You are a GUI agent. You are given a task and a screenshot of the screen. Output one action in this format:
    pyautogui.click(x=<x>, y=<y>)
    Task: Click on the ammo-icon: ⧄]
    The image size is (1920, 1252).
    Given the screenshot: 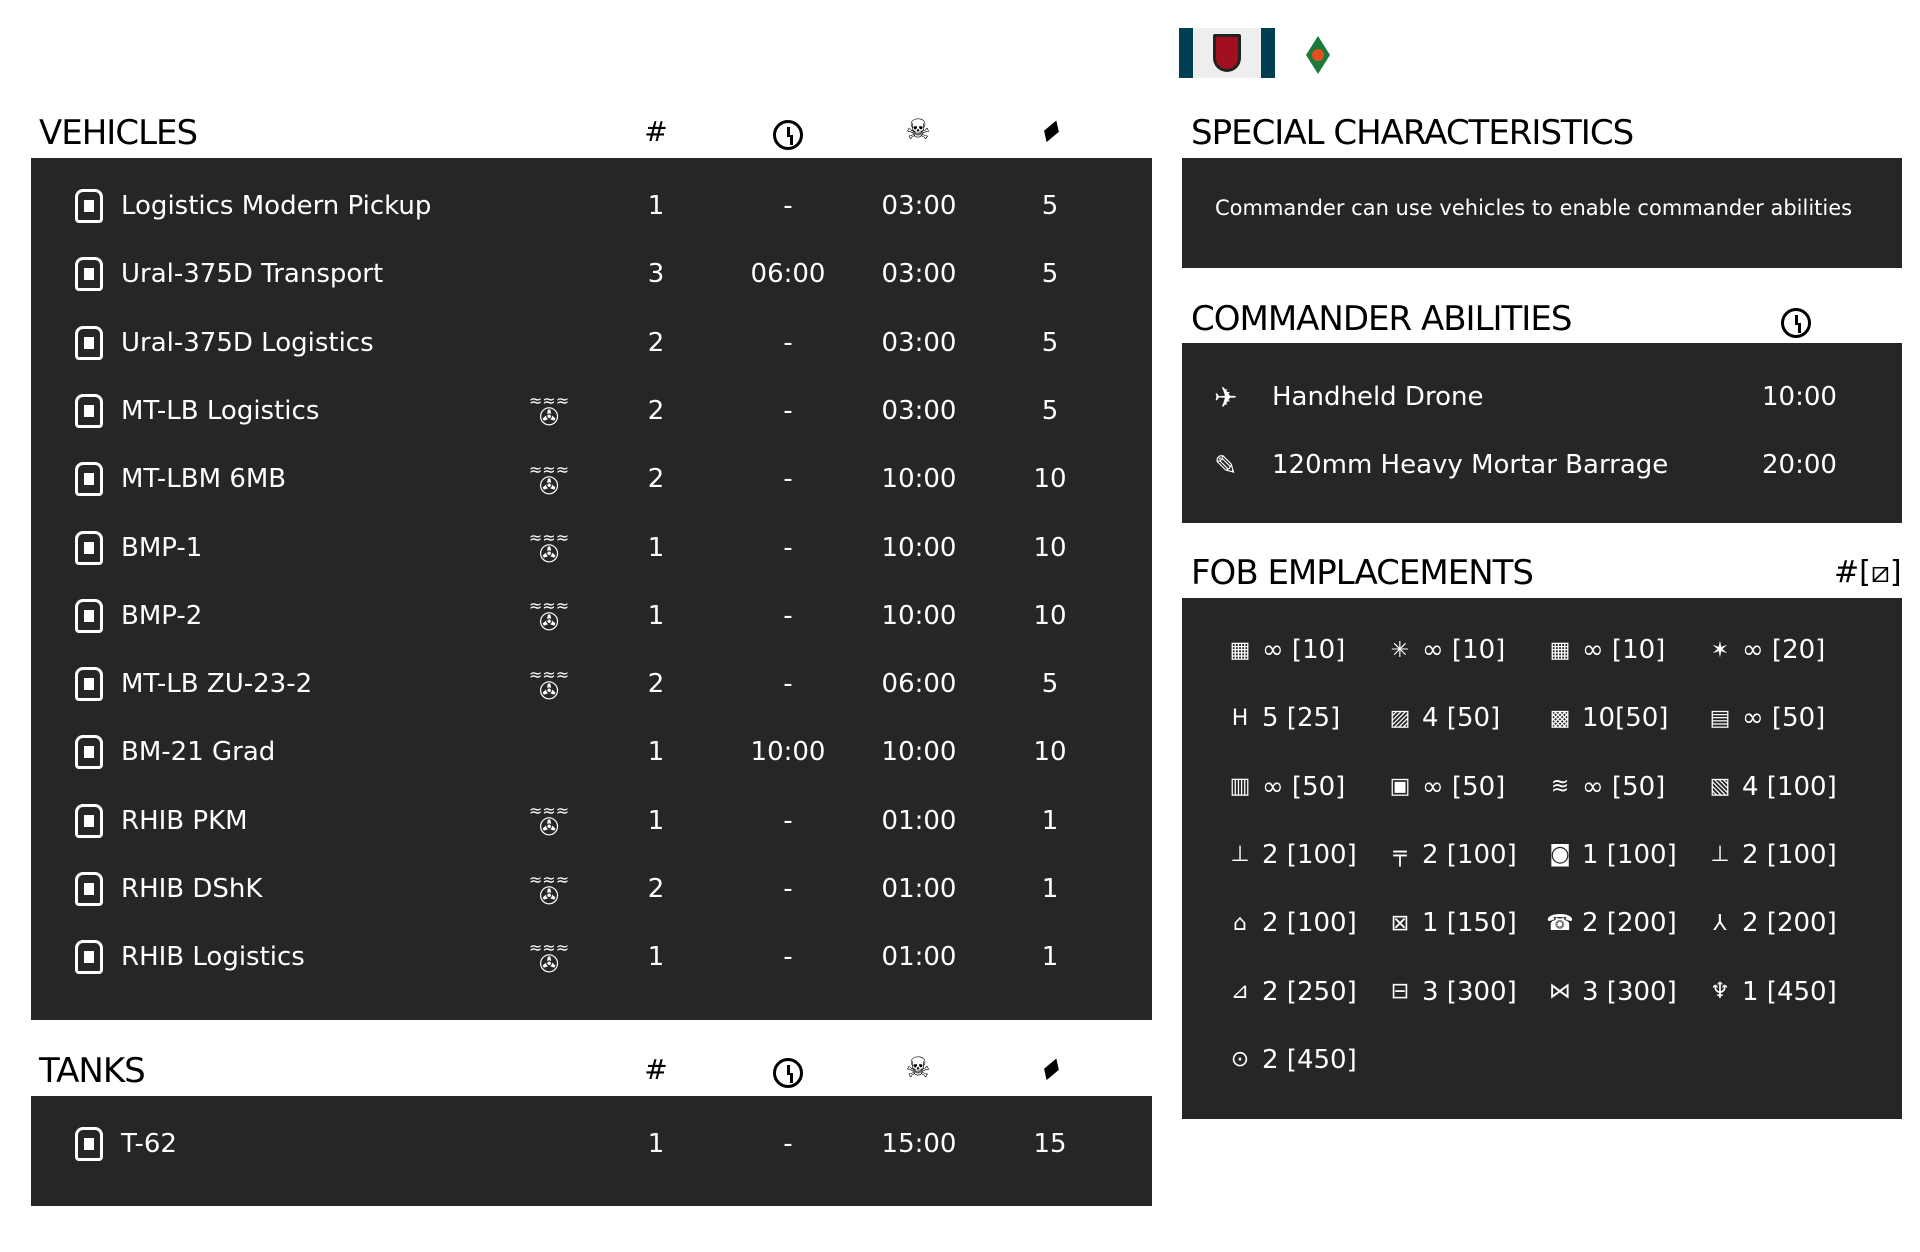 What is the action you would take?
    pyautogui.click(x=1886, y=572)
    